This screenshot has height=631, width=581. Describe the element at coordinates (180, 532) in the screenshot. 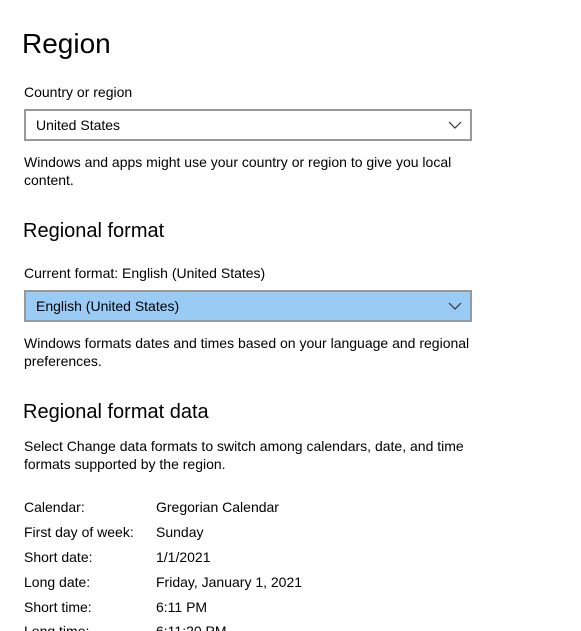

I see `format-data-value: Sunday` at that location.